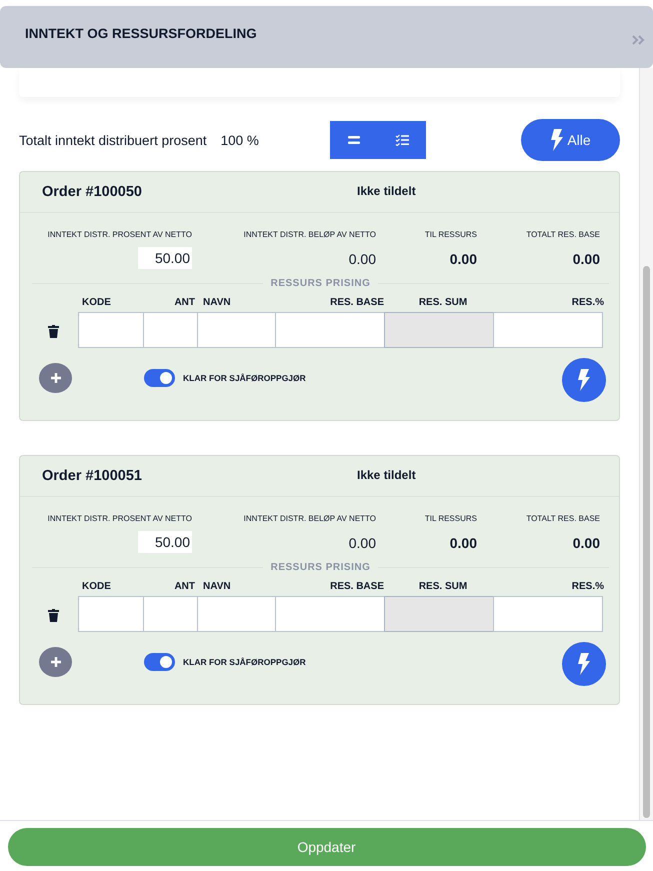  I want to click on summary-label: Totalt inntekt distribuert prosent, so click(113, 140).